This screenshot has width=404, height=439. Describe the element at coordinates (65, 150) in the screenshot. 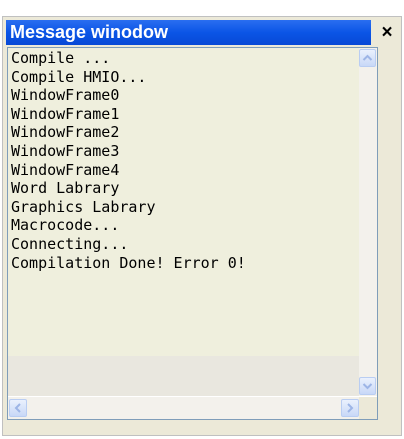

I see `message-line: WindowFrame3` at that location.